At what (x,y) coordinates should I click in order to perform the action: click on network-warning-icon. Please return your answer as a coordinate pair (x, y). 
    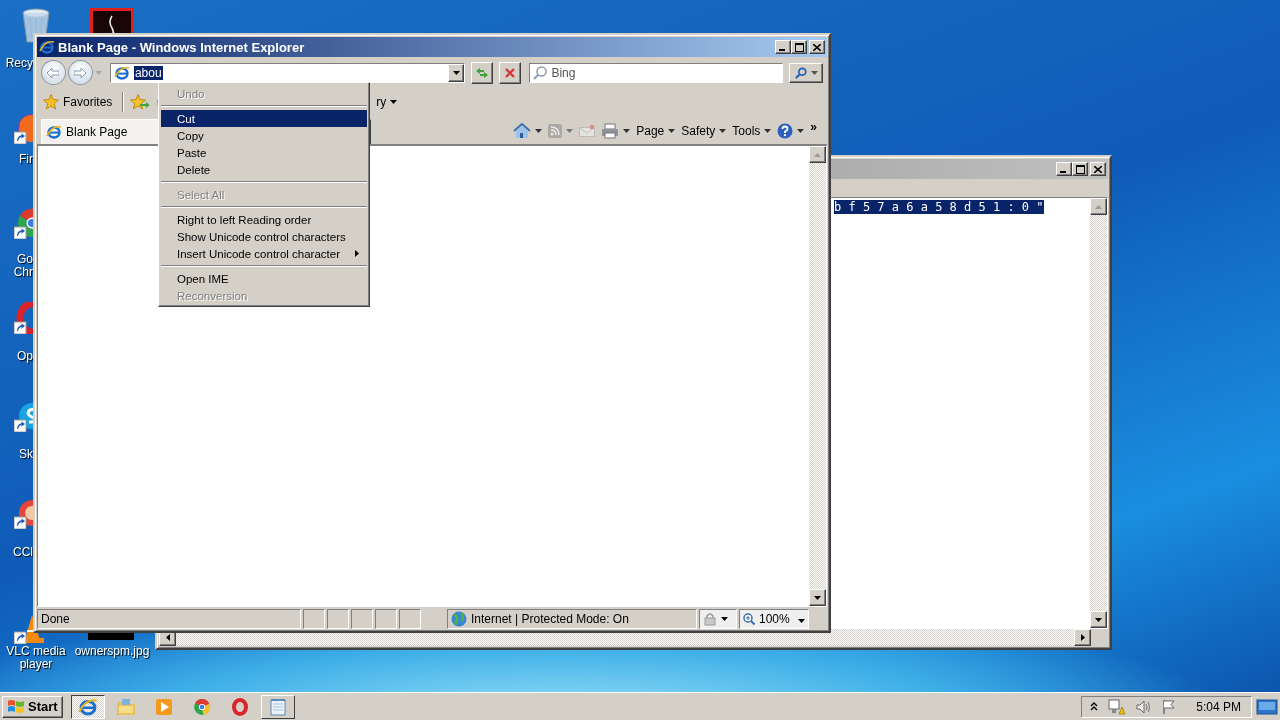
    Looking at the image, I should click on (1117, 706).